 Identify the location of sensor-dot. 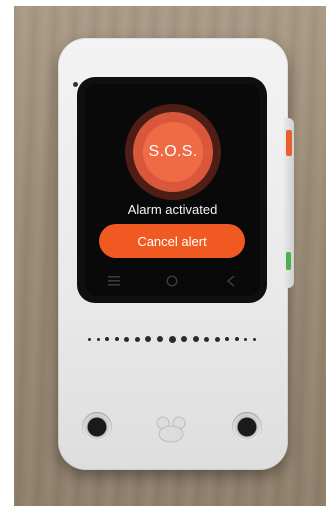
(75, 84).